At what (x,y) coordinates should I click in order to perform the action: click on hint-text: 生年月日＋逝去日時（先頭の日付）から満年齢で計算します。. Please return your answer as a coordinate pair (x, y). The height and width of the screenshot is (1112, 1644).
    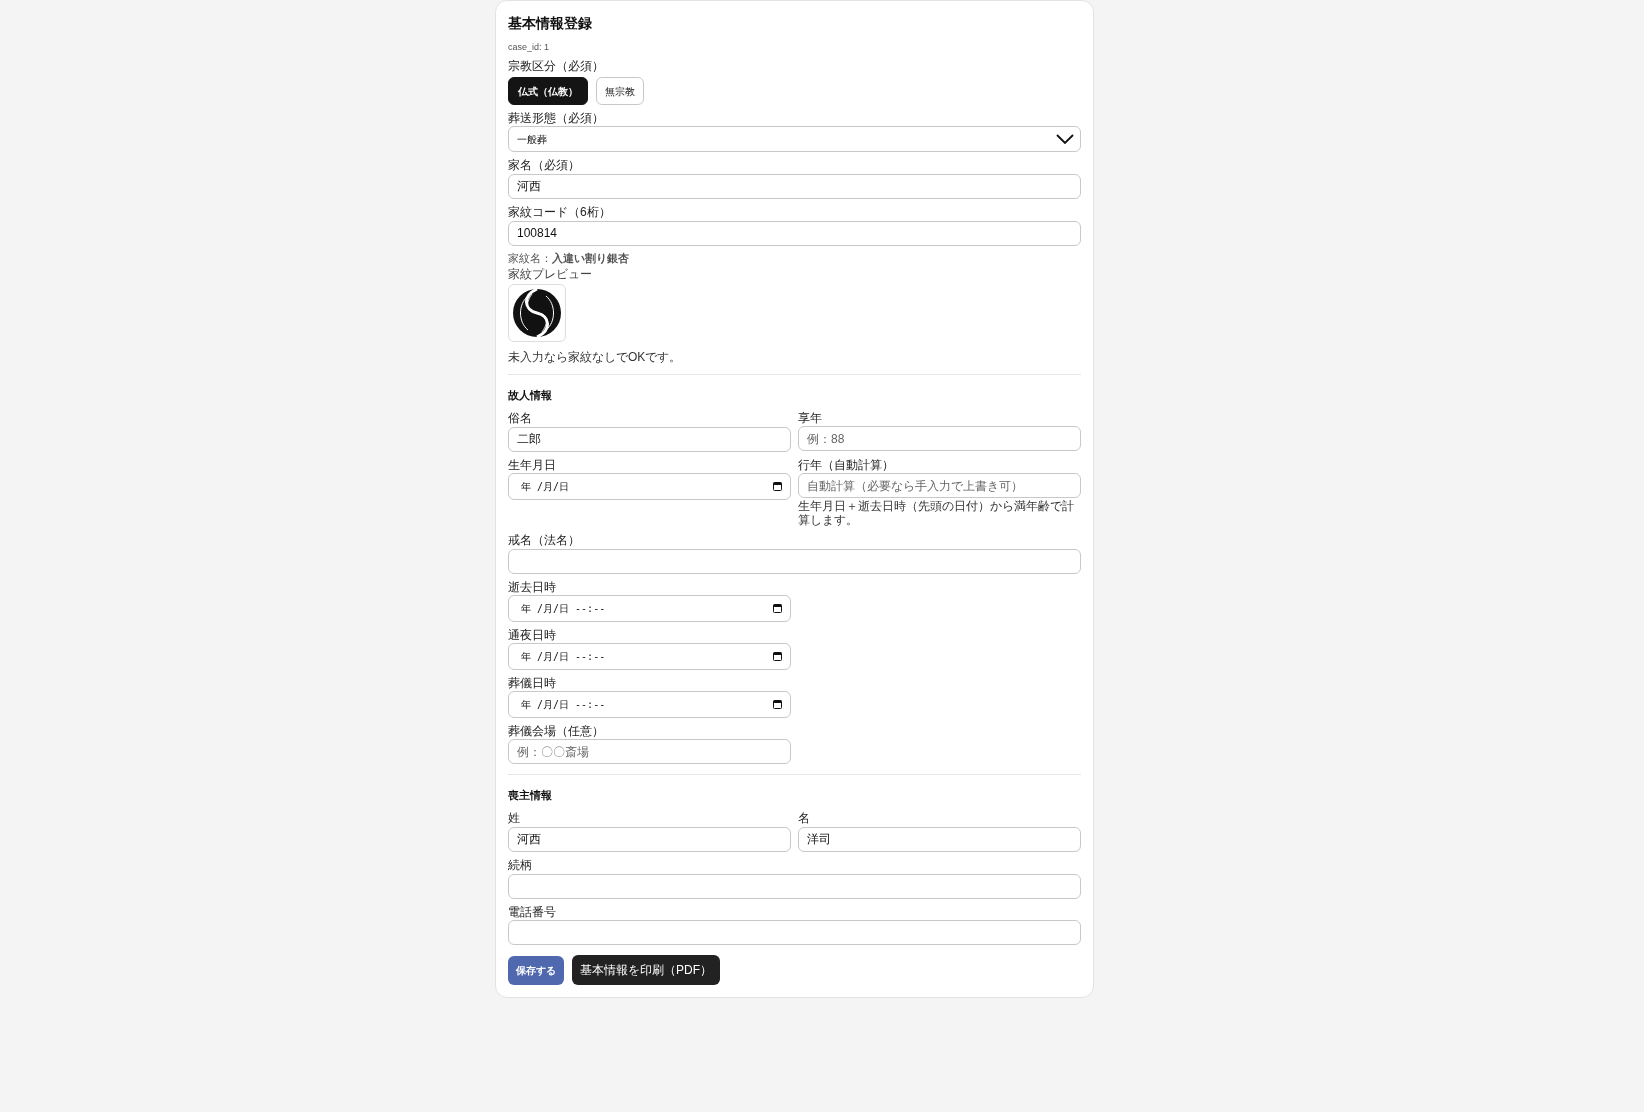
    Looking at the image, I should click on (936, 513).